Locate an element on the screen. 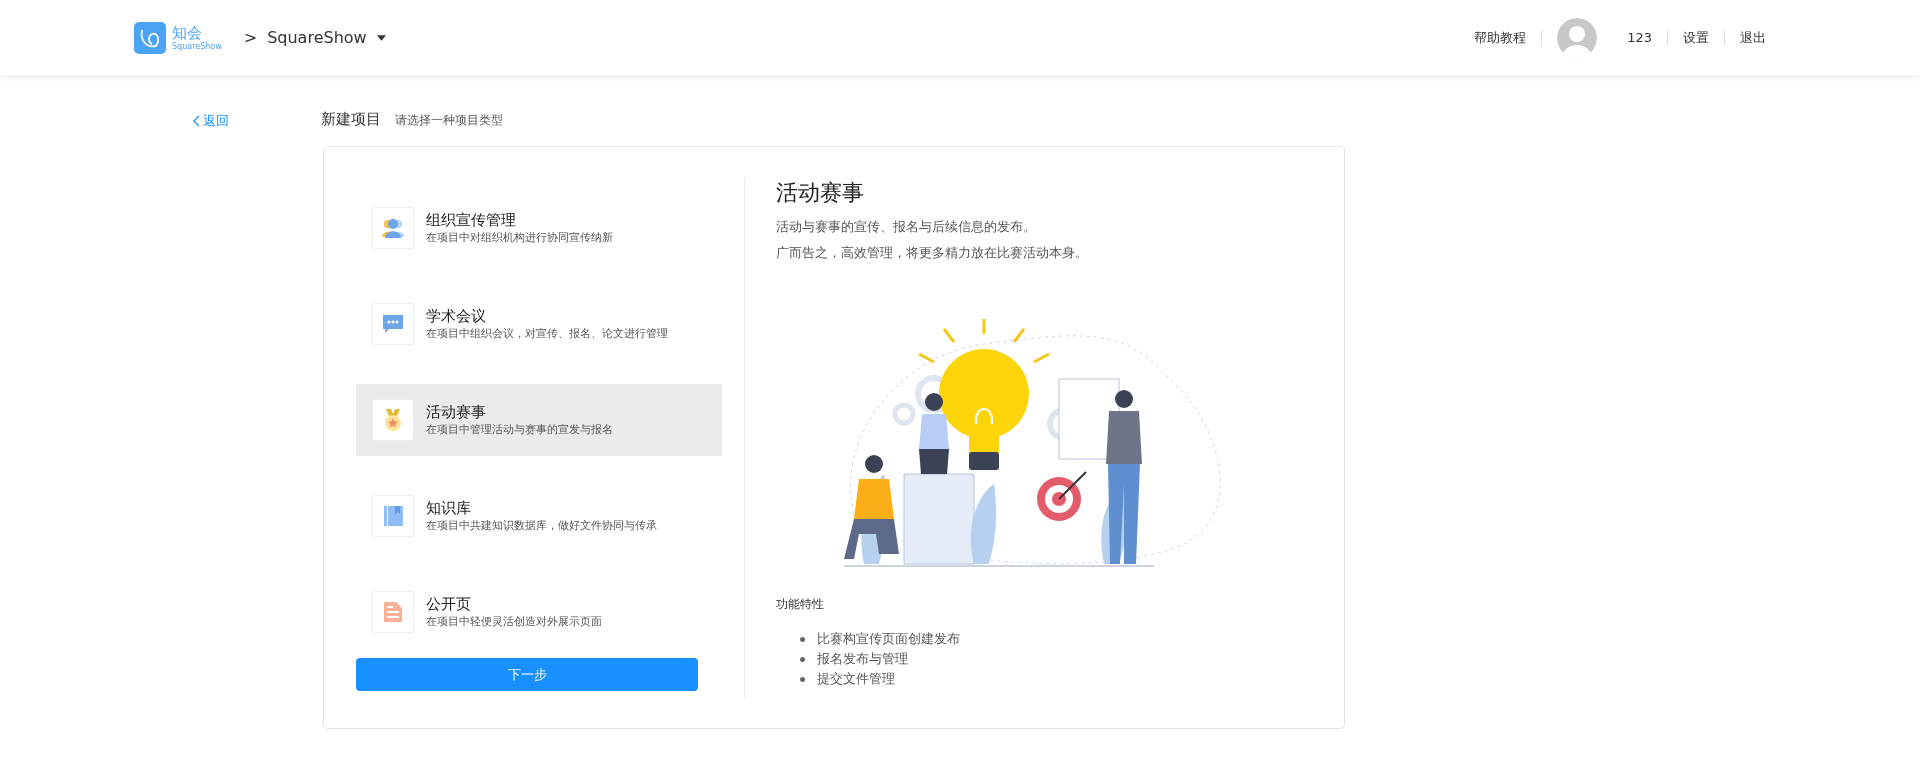 This screenshot has height=760, width=1920. features-heading: 功能特性 is located at coordinates (800, 604).